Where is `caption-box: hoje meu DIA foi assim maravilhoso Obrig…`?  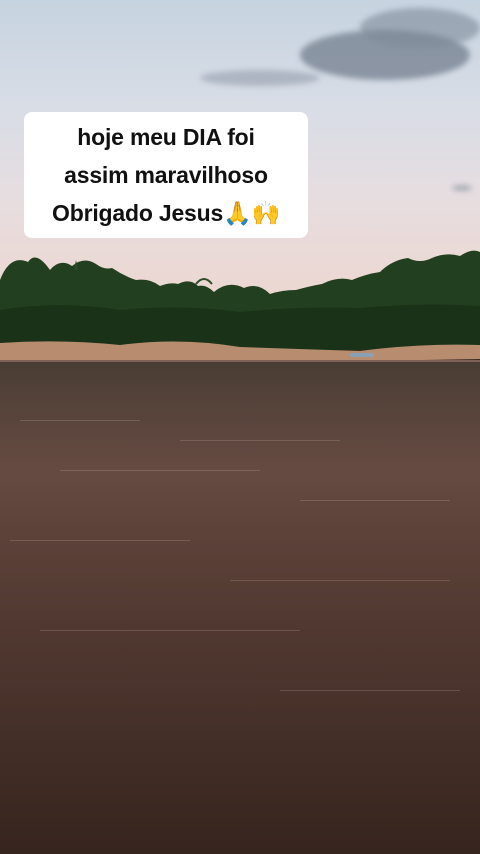 caption-box: hoje meu DIA foi assim maravilhoso Obrig… is located at coordinates (166, 175).